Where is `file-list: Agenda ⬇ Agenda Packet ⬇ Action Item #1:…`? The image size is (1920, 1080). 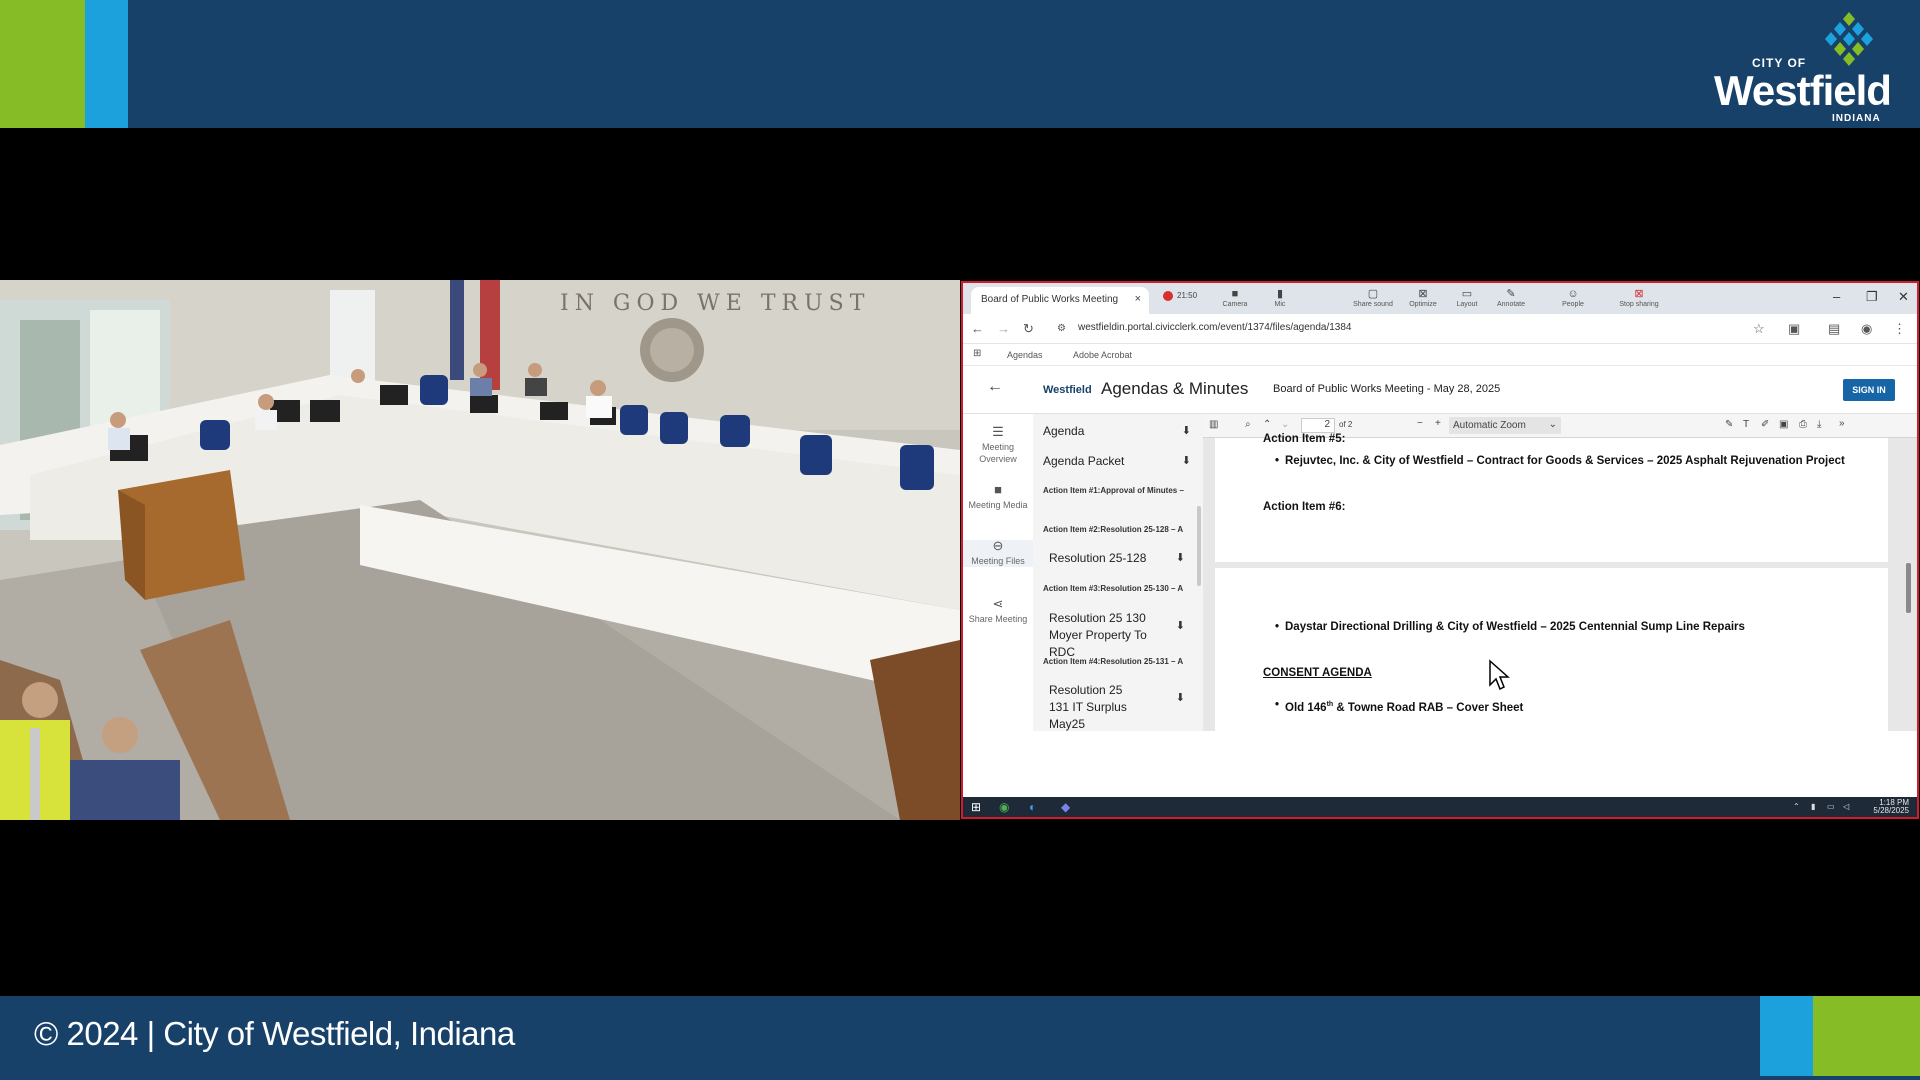 file-list: Agenda ⬇ Agenda Packet ⬇ Action Item #1:… is located at coordinates (1118, 572).